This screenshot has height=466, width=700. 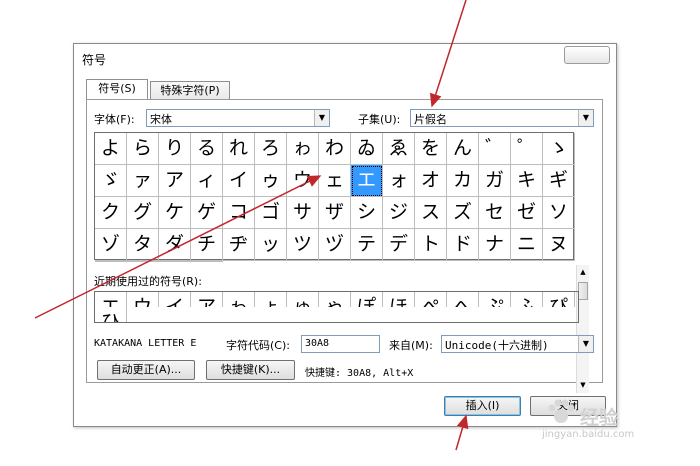 I want to click on watermark-text: 经验, so click(x=599, y=418).